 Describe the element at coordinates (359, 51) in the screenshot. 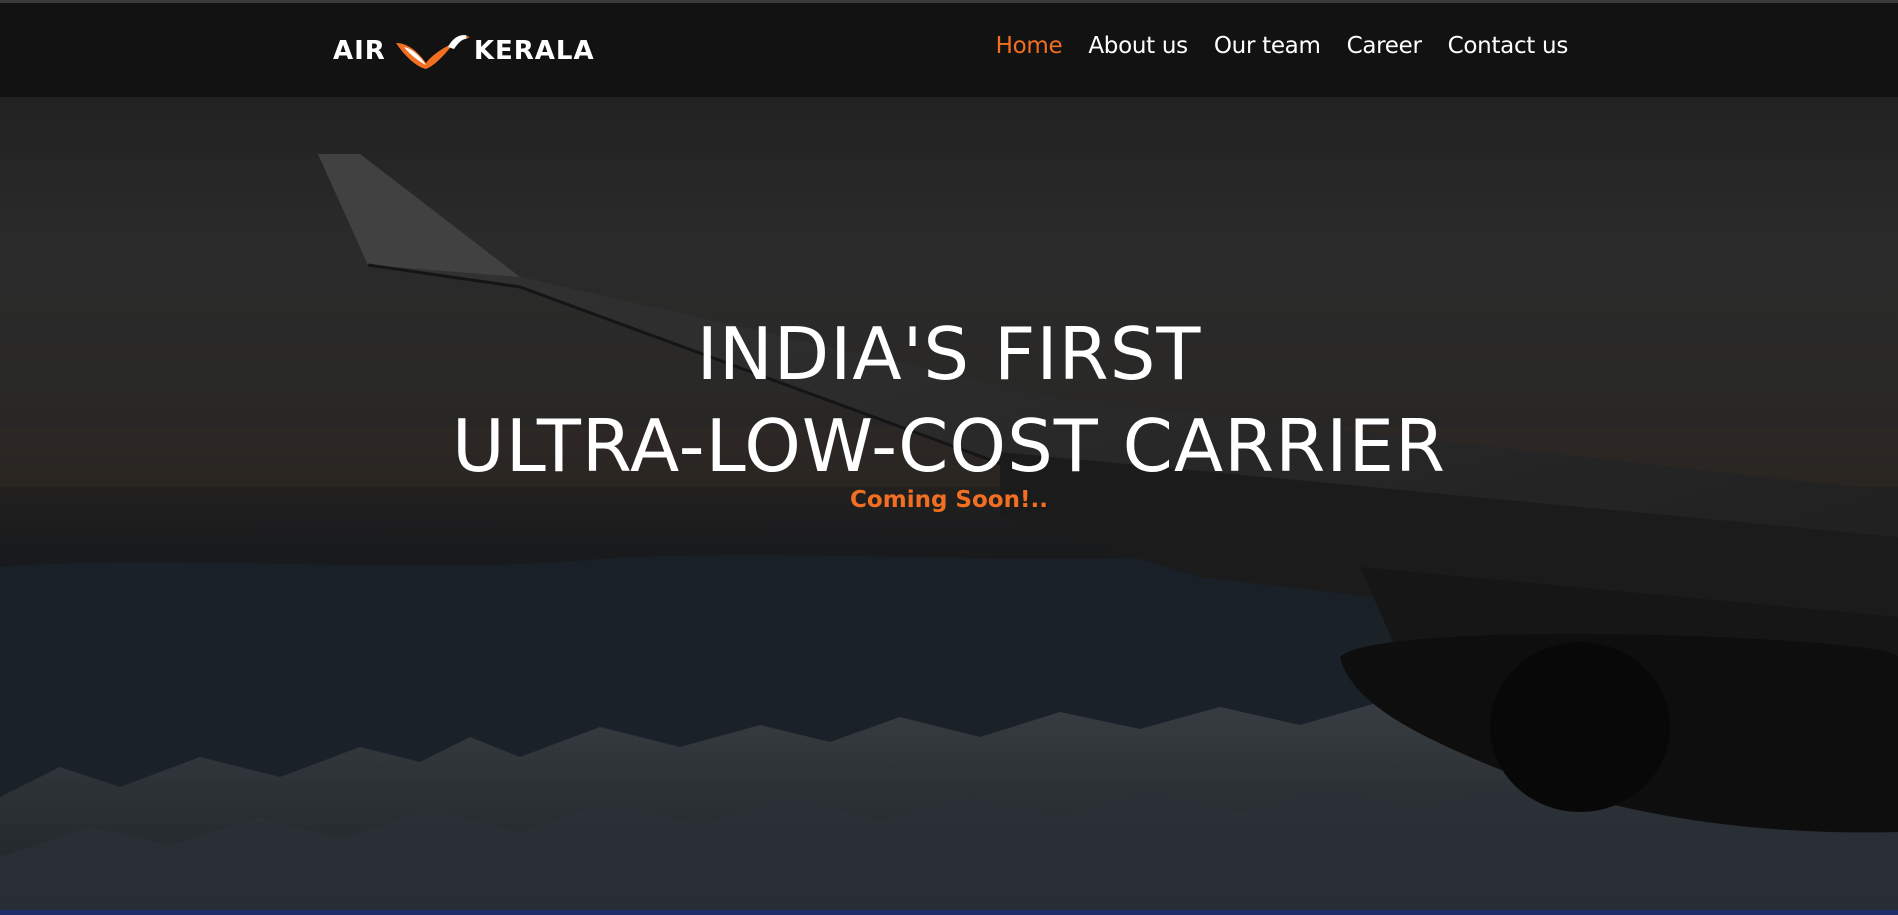

I see `brand-text-air: AIR` at that location.